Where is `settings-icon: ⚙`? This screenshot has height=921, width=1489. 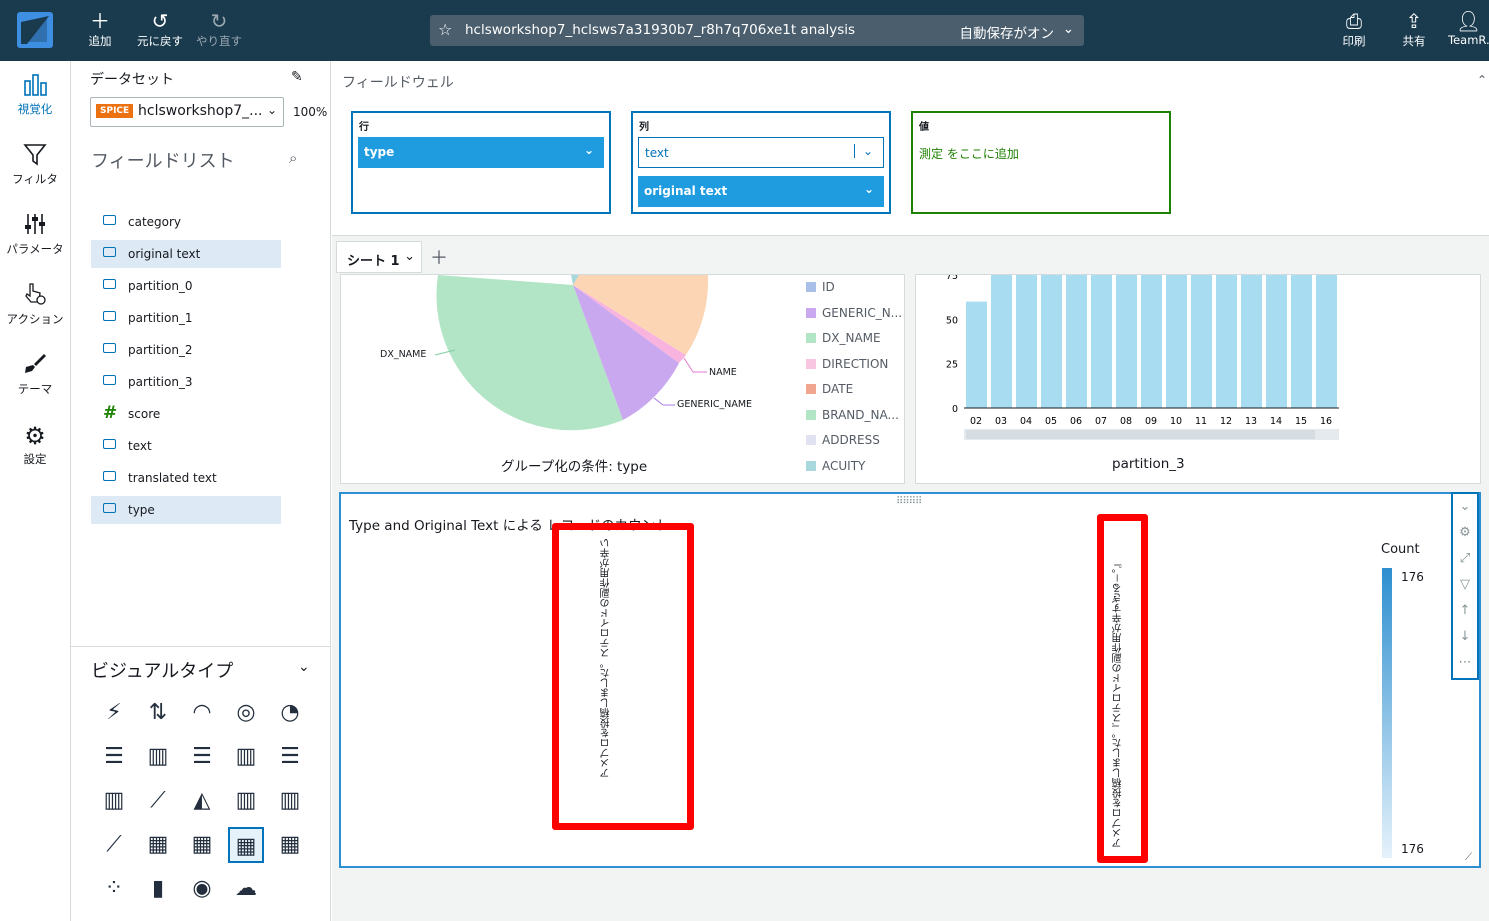
settings-icon: ⚙ is located at coordinates (1465, 533).